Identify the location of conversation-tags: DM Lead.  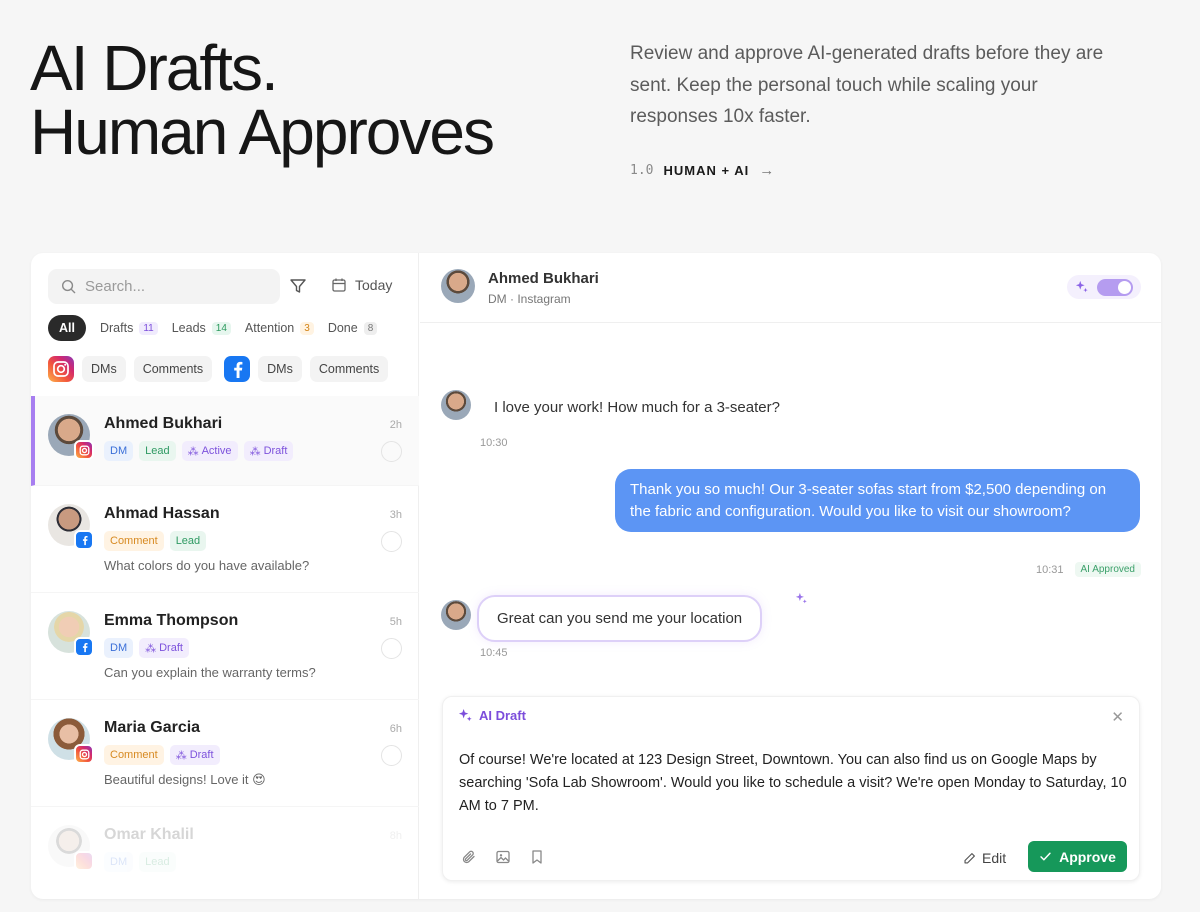
(140, 862).